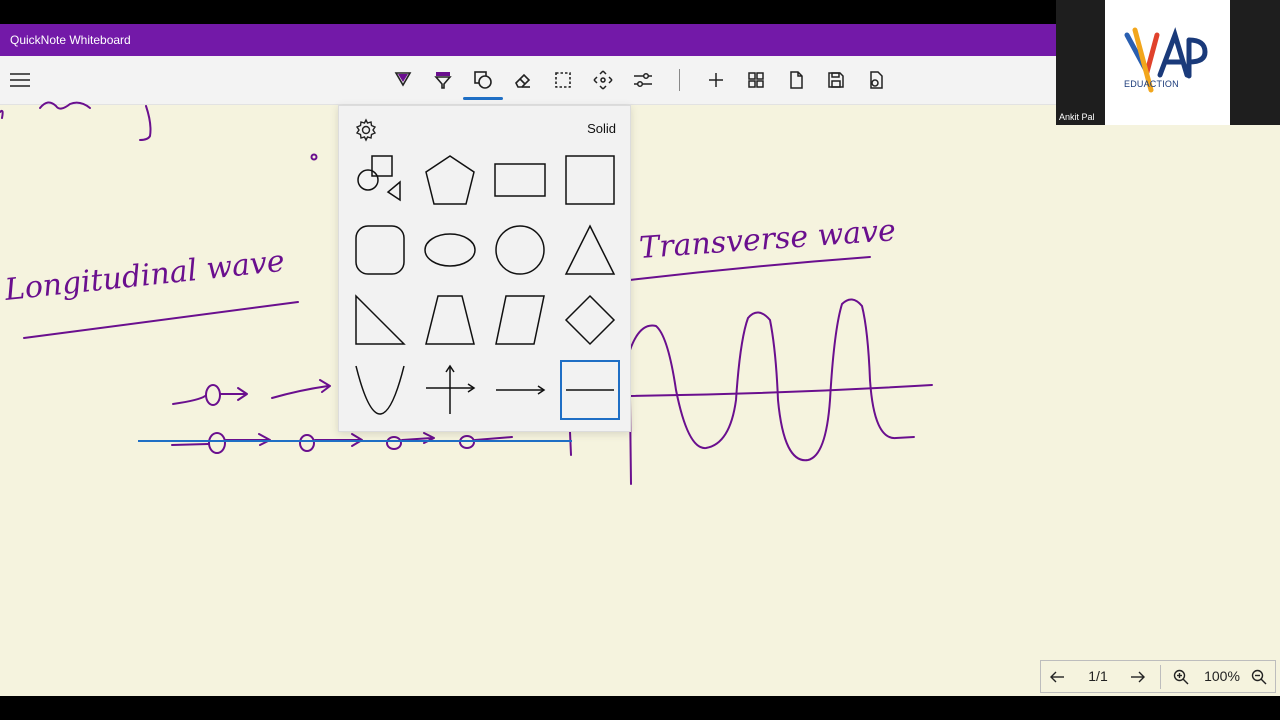 This screenshot has height=720, width=1280. I want to click on lasso-select-icon, so click(563, 80).